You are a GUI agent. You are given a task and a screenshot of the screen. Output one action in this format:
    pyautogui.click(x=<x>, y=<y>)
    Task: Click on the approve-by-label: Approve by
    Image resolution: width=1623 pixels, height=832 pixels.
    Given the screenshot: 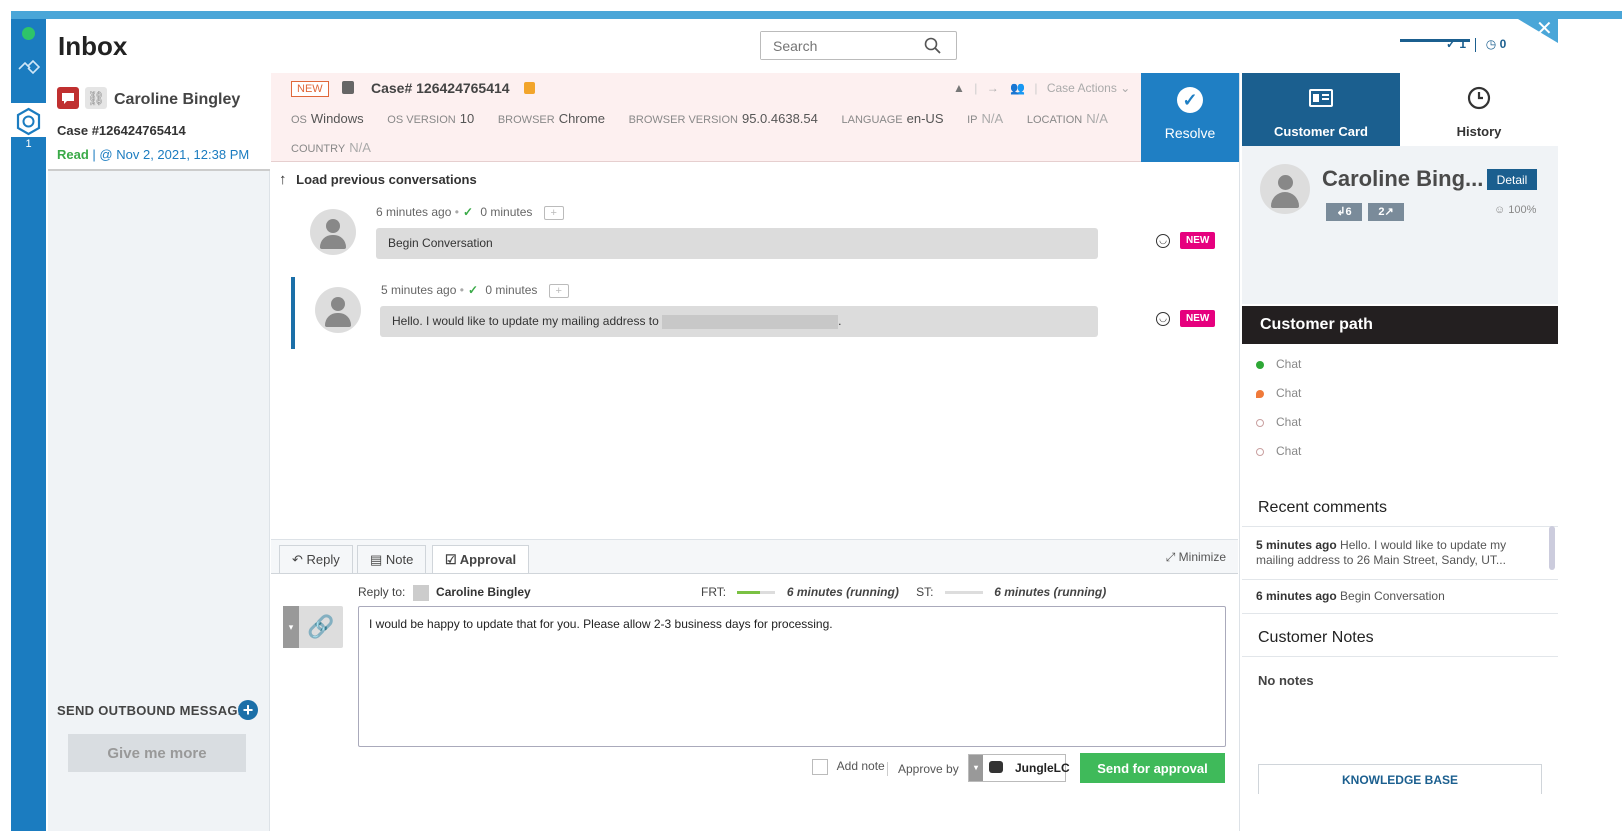 What is the action you would take?
    pyautogui.click(x=923, y=769)
    